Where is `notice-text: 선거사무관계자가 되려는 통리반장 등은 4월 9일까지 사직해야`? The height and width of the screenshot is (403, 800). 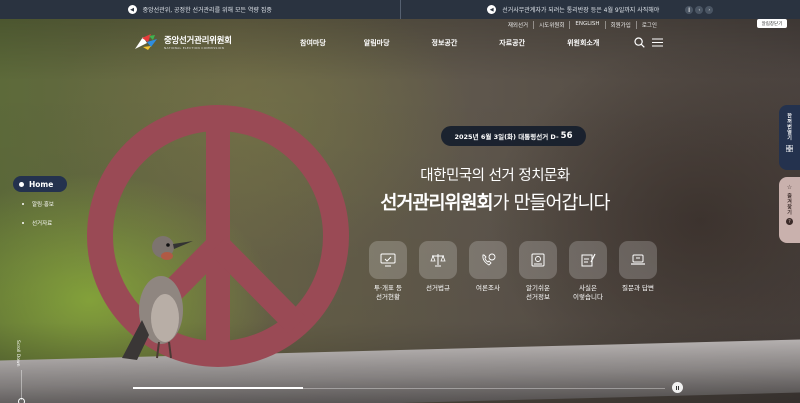
notice-text: 선거사무관계자가 되려는 통리반장 등은 4월 9일까지 사직해야 is located at coordinates (581, 10).